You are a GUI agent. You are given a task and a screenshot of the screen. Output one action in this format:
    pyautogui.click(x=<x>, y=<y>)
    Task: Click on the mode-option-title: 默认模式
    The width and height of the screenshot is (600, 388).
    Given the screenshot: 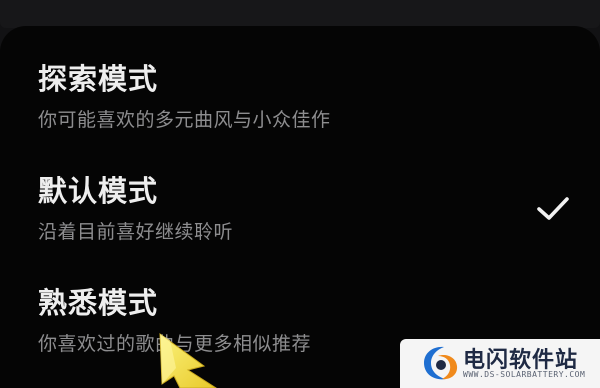 What is the action you would take?
    pyautogui.click(x=98, y=191)
    